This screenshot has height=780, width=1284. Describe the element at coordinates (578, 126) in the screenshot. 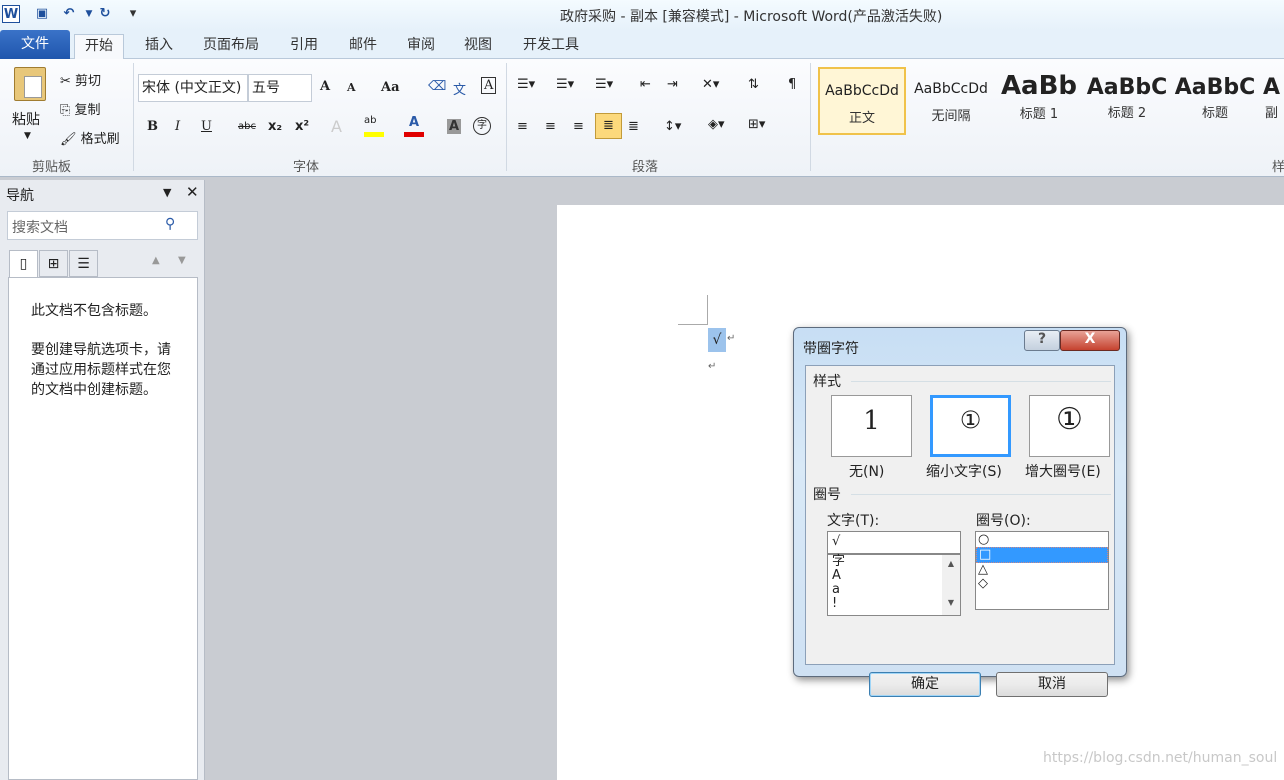

I see `align-right-icon: ≡` at that location.